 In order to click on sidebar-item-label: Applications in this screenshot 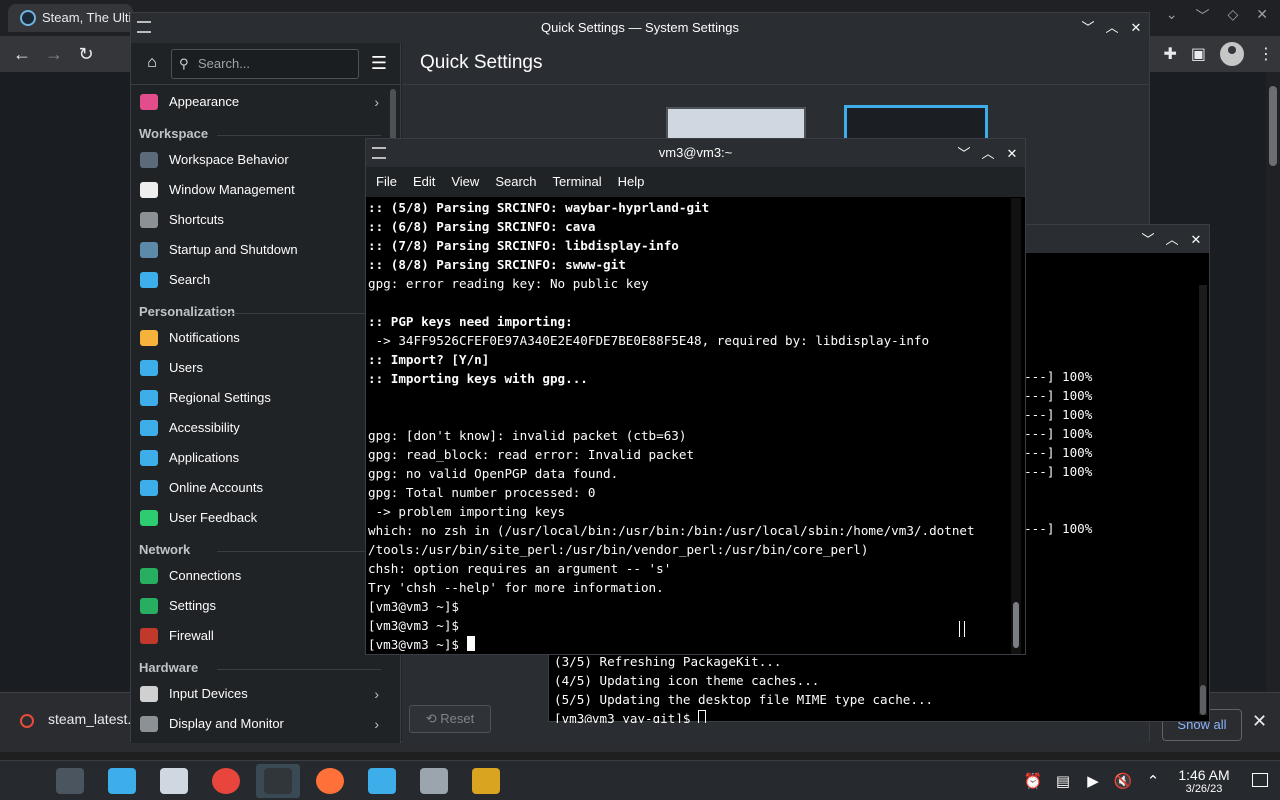, I will do `click(204, 457)`.